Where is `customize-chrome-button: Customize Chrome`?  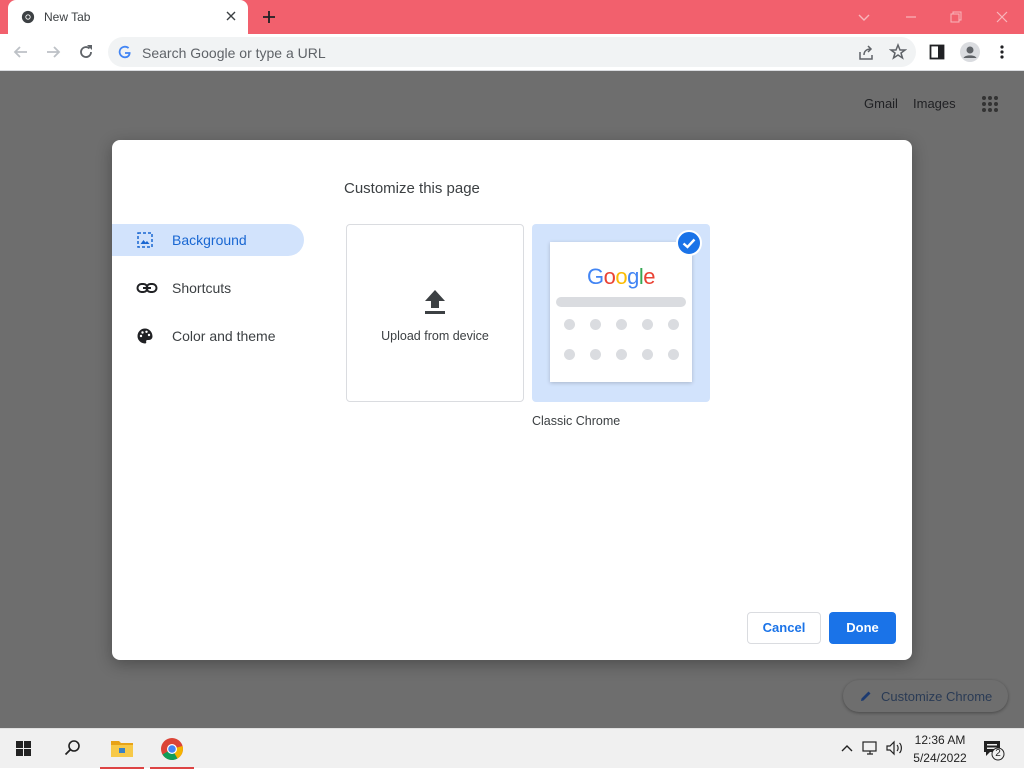
customize-chrome-button: Customize Chrome is located at coordinates (925, 696).